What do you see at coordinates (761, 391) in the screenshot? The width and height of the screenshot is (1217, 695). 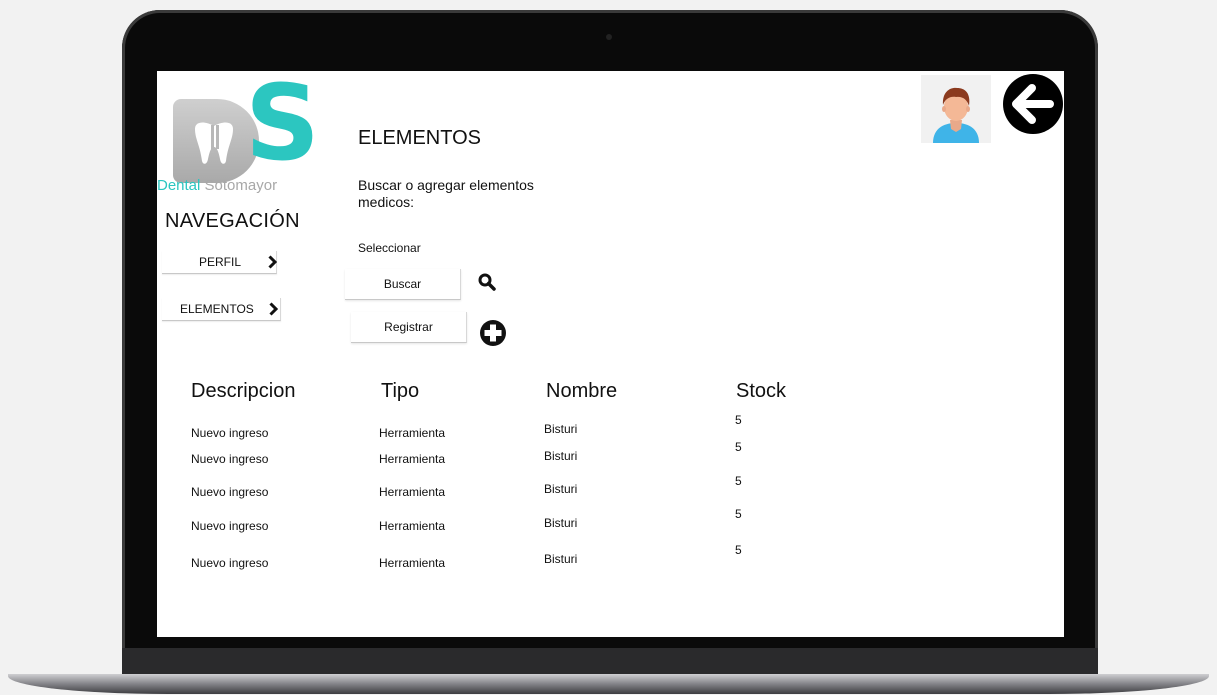 I see `column-header-stock: Stock` at bounding box center [761, 391].